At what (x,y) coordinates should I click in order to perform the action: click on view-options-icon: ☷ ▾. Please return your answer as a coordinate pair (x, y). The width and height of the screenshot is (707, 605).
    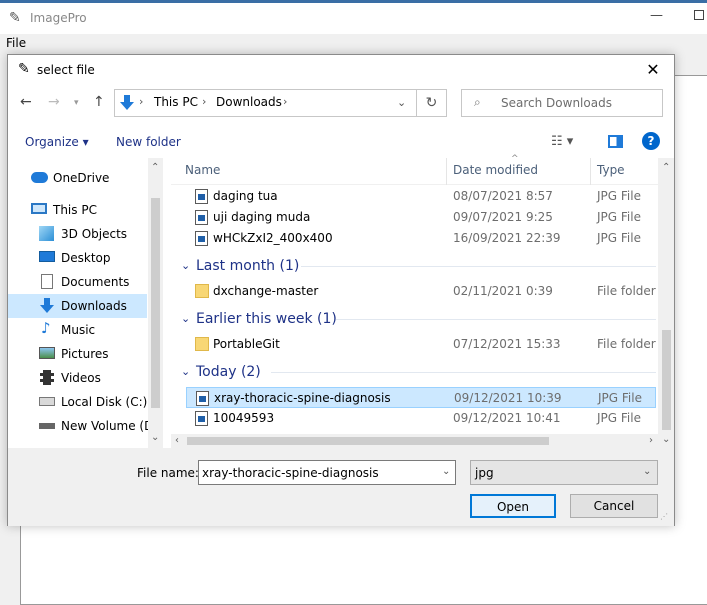
    Looking at the image, I should click on (562, 141).